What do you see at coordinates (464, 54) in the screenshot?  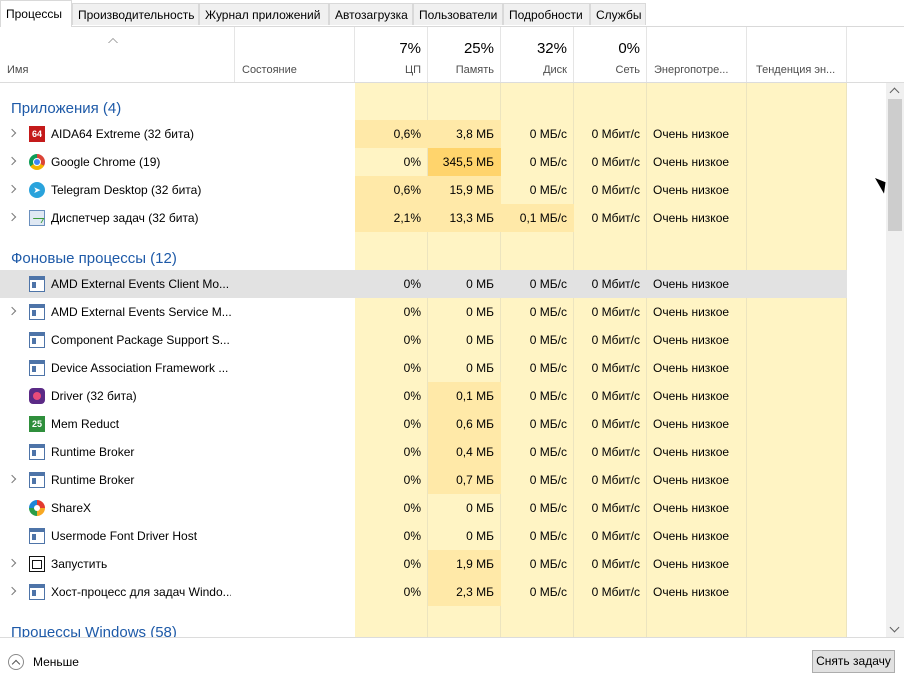 I see `header-memory: 25% Память` at bounding box center [464, 54].